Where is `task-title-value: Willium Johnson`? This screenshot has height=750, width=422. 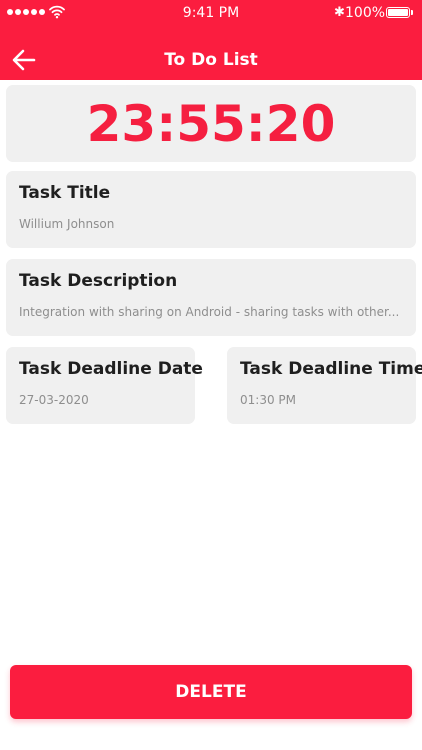 task-title-value: Willium Johnson is located at coordinates (67, 224).